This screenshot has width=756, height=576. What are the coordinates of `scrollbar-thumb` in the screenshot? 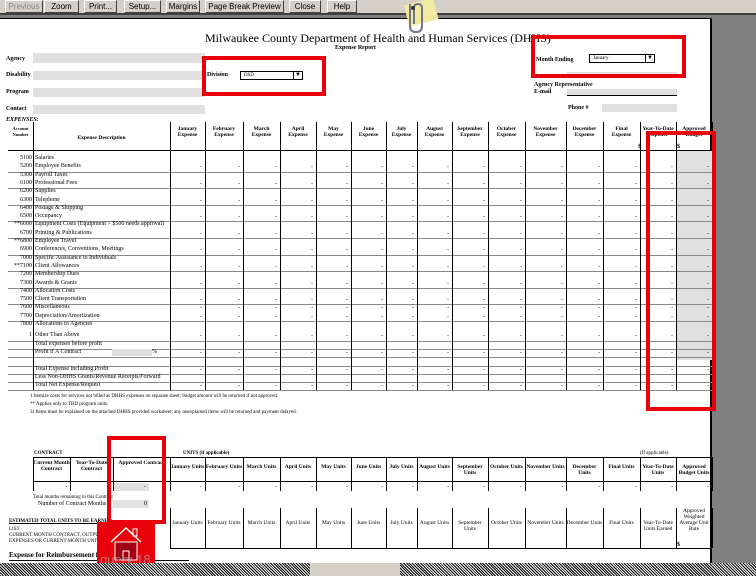 It's located at (355, 569).